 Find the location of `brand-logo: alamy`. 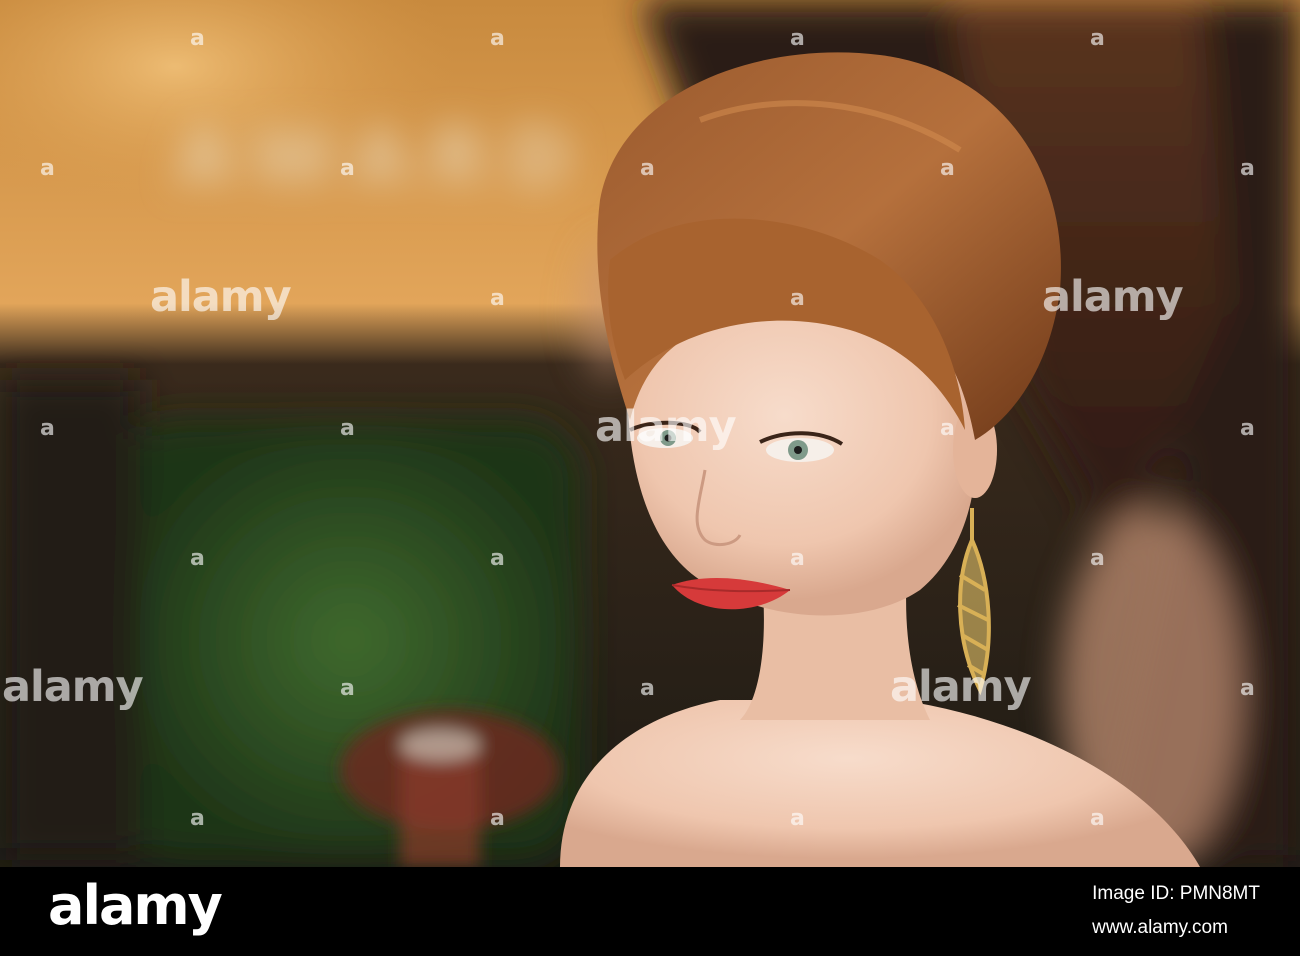

brand-logo: alamy is located at coordinates (135, 905).